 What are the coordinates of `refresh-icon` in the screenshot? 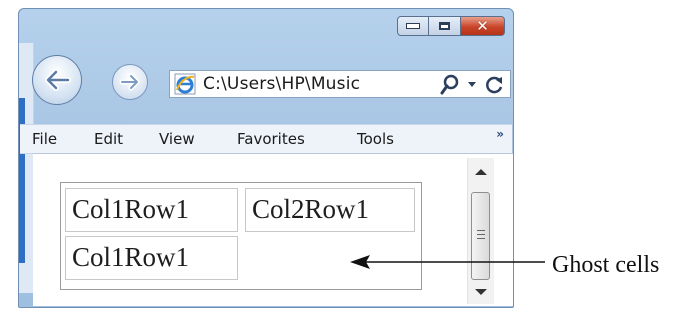 It's located at (494, 85).